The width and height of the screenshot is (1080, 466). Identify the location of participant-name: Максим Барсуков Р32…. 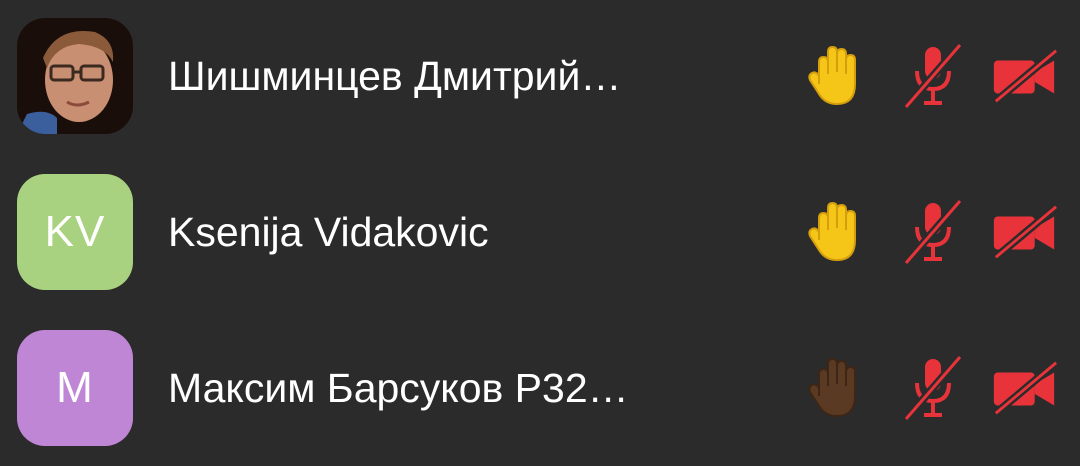
(398, 387).